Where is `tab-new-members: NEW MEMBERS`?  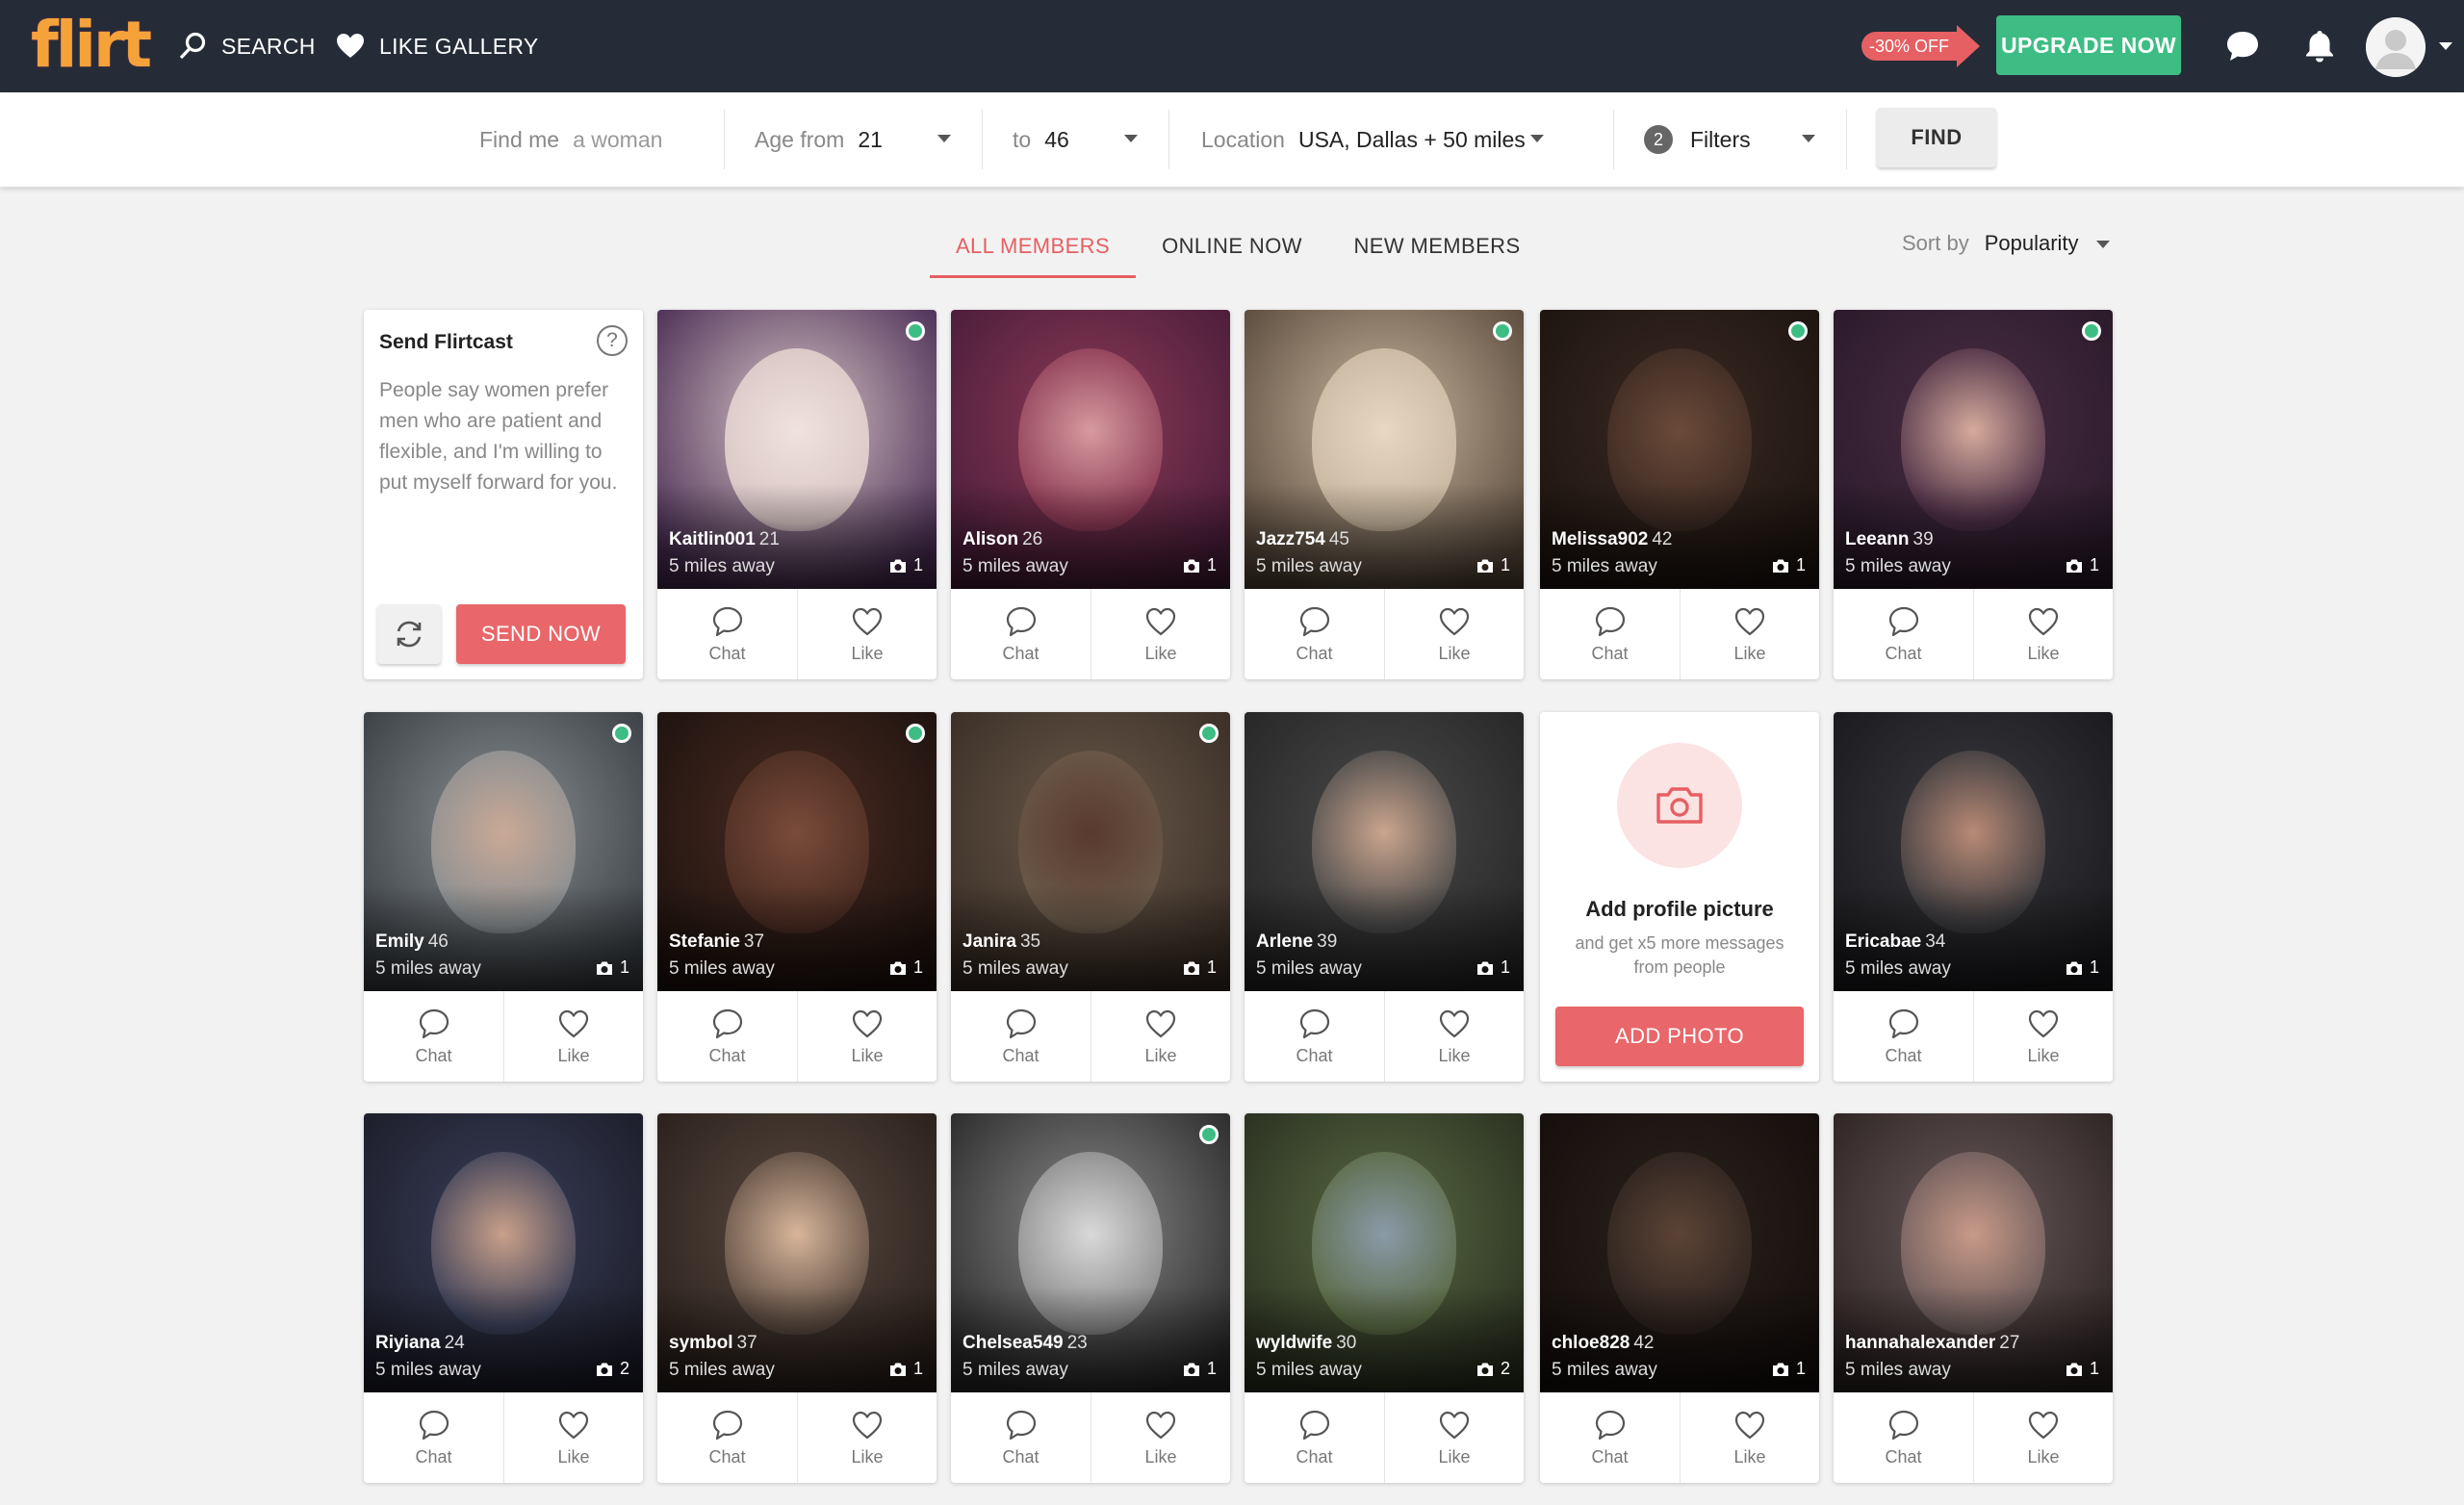
tab-new-members: NEW MEMBERS is located at coordinates (1437, 253).